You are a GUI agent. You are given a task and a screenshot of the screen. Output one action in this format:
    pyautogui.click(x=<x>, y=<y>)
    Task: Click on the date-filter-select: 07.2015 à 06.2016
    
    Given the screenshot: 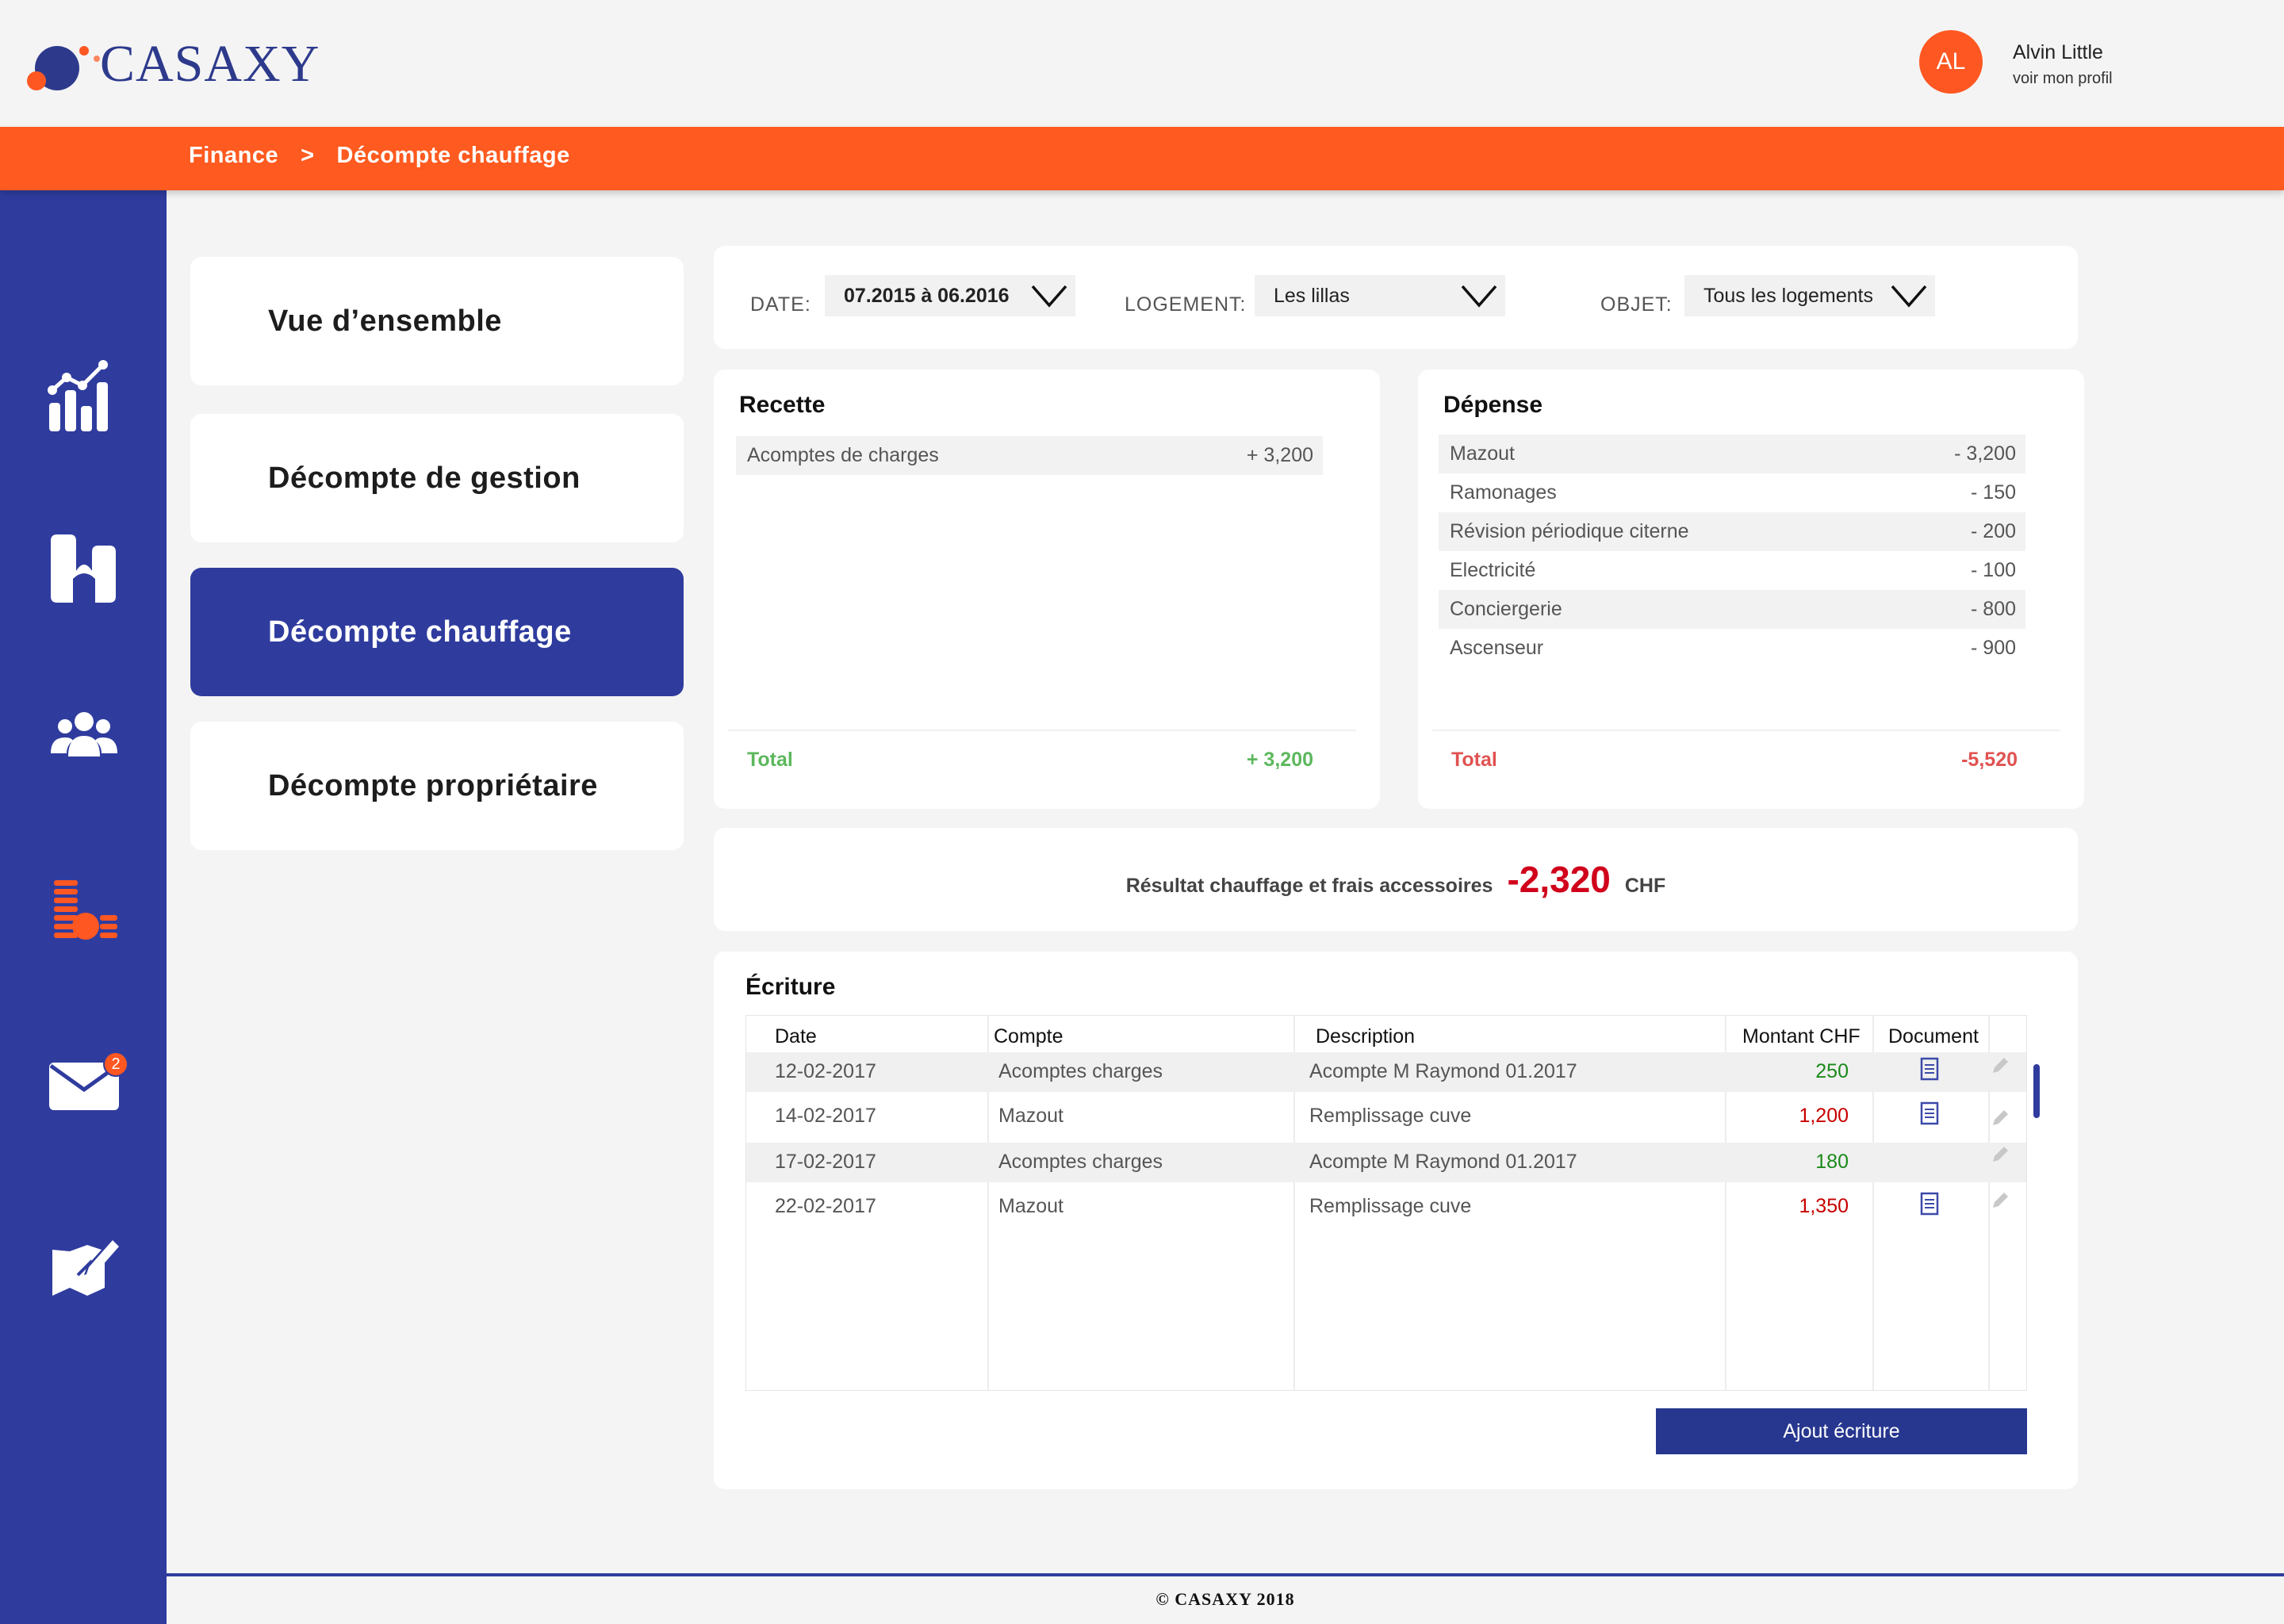 What is the action you would take?
    pyautogui.click(x=950, y=295)
    